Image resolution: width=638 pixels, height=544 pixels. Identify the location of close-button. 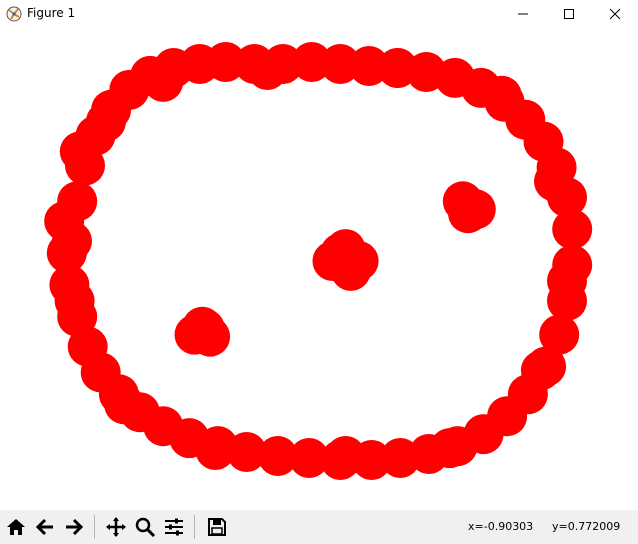
(615, 14).